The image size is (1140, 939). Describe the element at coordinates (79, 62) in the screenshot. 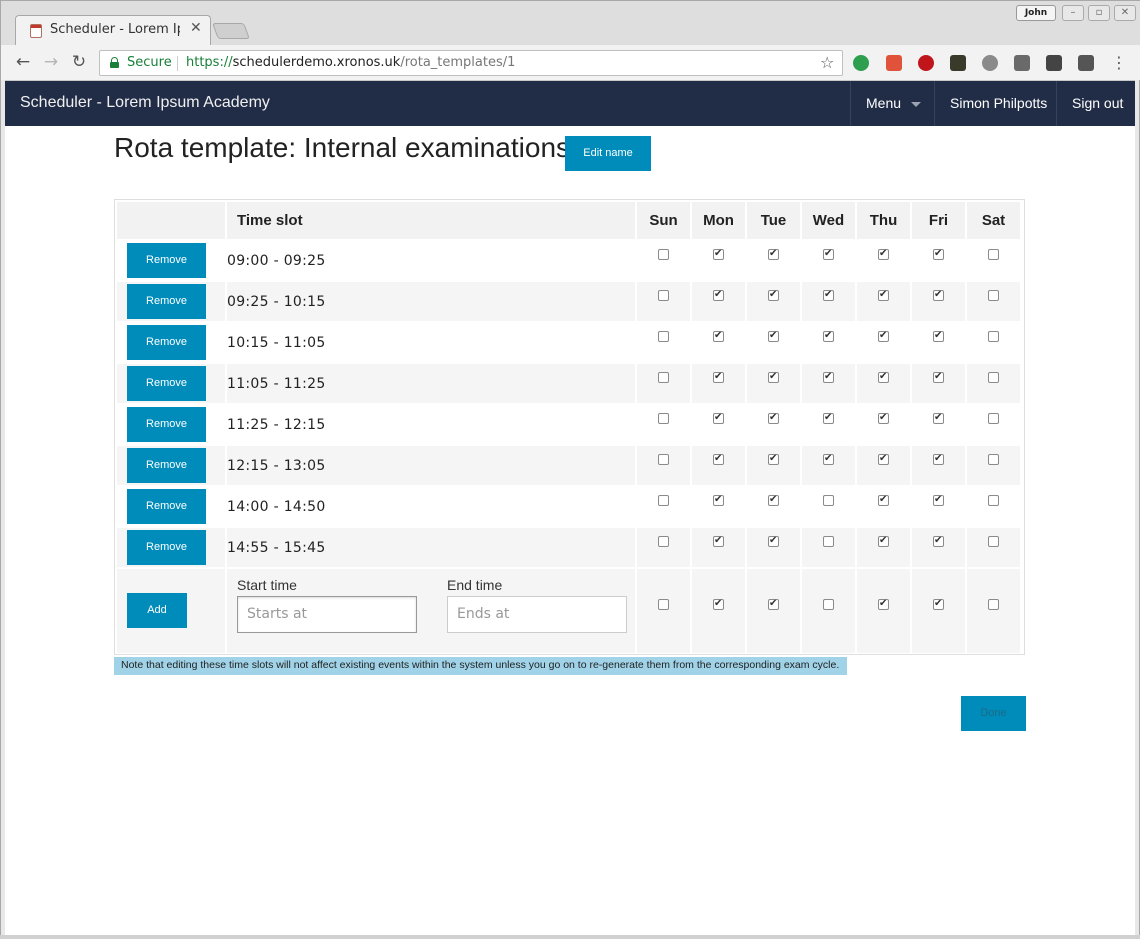

I see `reload-icon: ↻` at that location.